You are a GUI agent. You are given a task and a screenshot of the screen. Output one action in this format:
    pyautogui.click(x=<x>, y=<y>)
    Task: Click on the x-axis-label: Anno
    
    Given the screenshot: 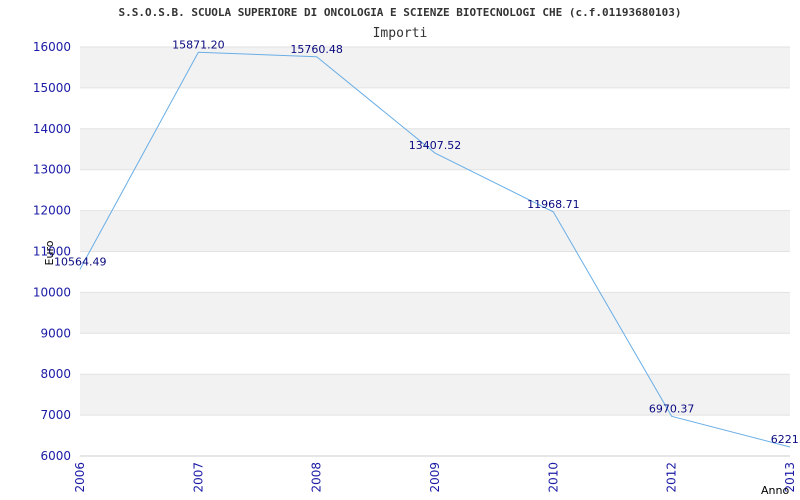 What is the action you would take?
    pyautogui.click(x=775, y=490)
    